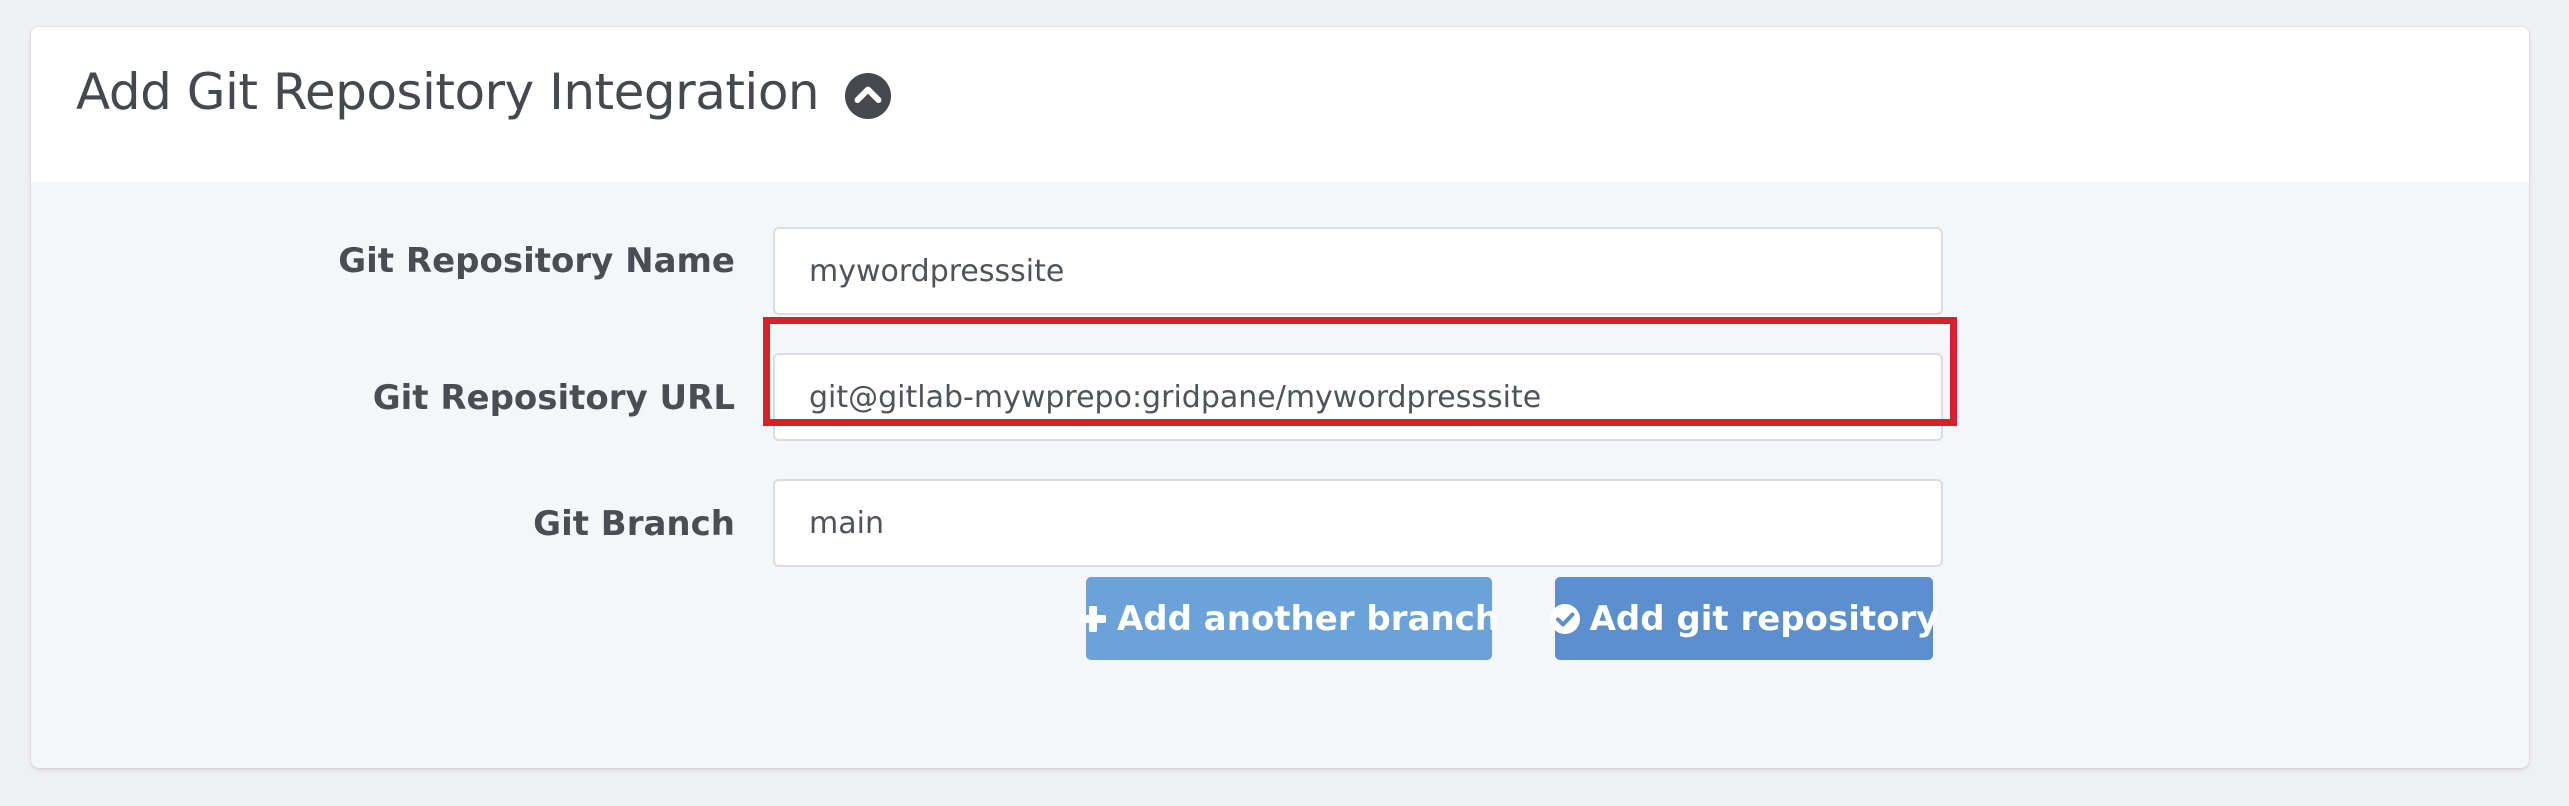  What do you see at coordinates (868, 96) in the screenshot?
I see `chevron-circle-up-icon` at bounding box center [868, 96].